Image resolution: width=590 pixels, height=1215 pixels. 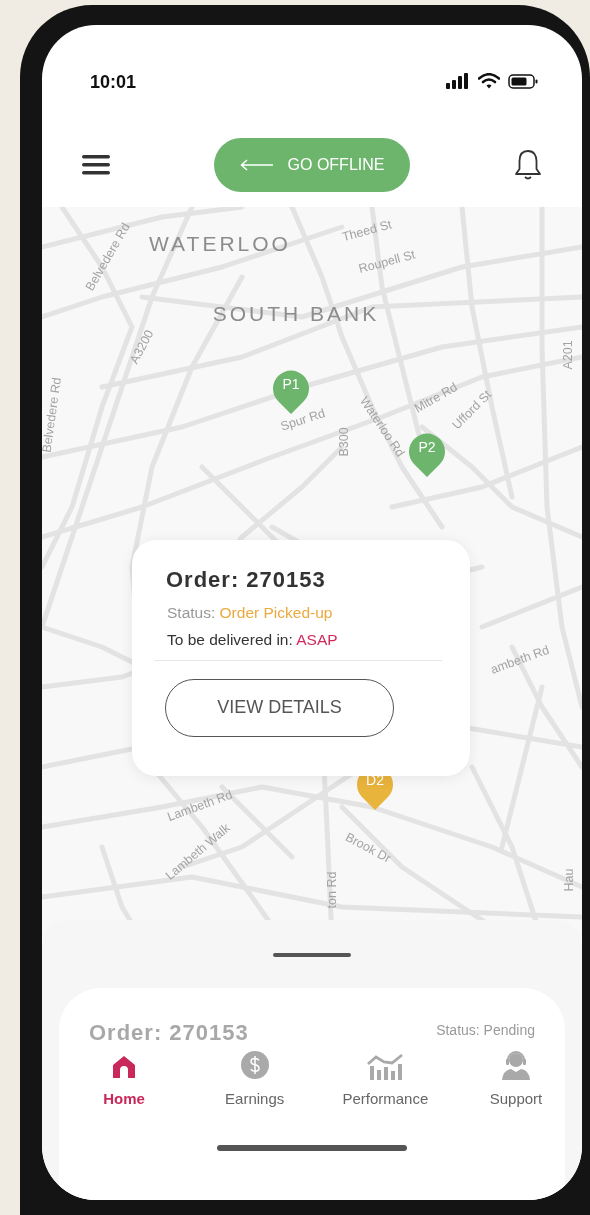 What do you see at coordinates (312, 955) in the screenshot?
I see `drag-handle` at bounding box center [312, 955].